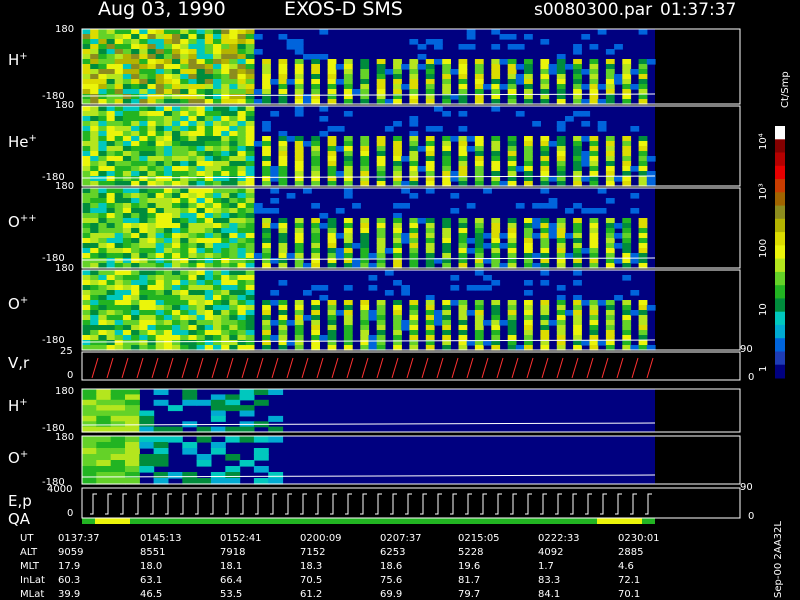 Image resolution: width=800 pixels, height=600 pixels. What do you see at coordinates (631, 552) in the screenshot?
I see `footer-value: 2885` at bounding box center [631, 552].